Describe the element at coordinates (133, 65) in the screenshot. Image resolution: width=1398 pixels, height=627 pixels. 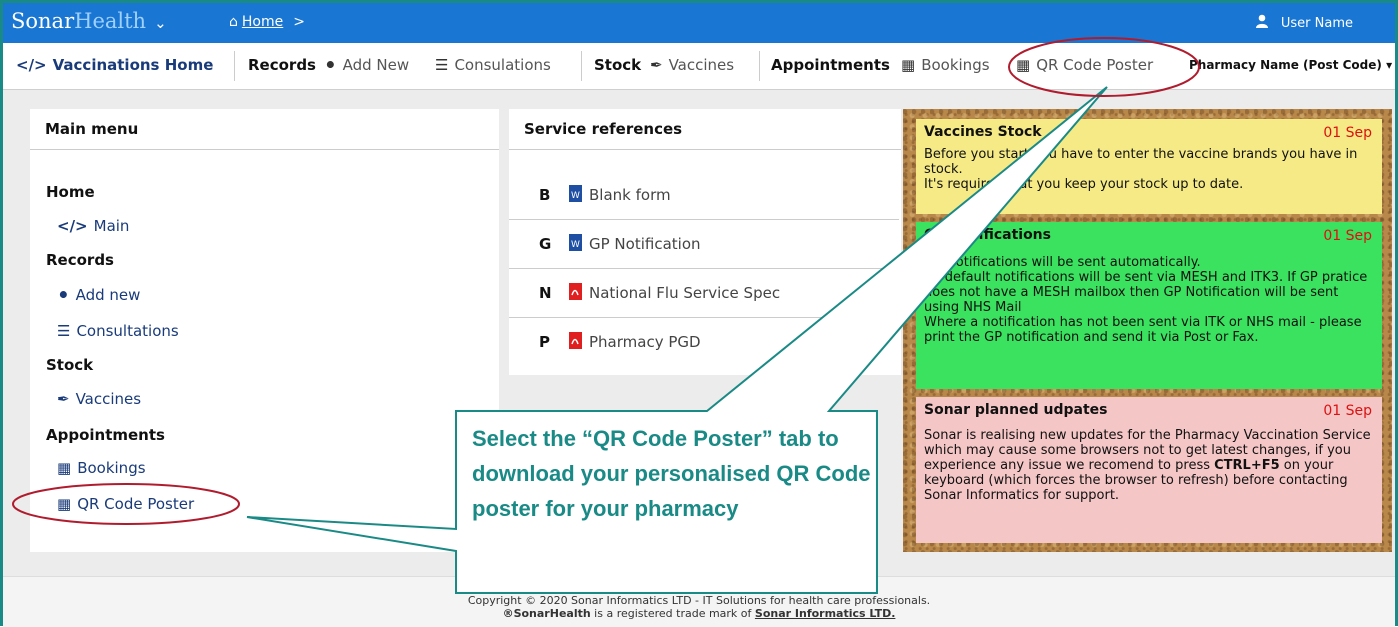
I see `tab-vaccinations-home-label: Vaccinations Home` at that location.